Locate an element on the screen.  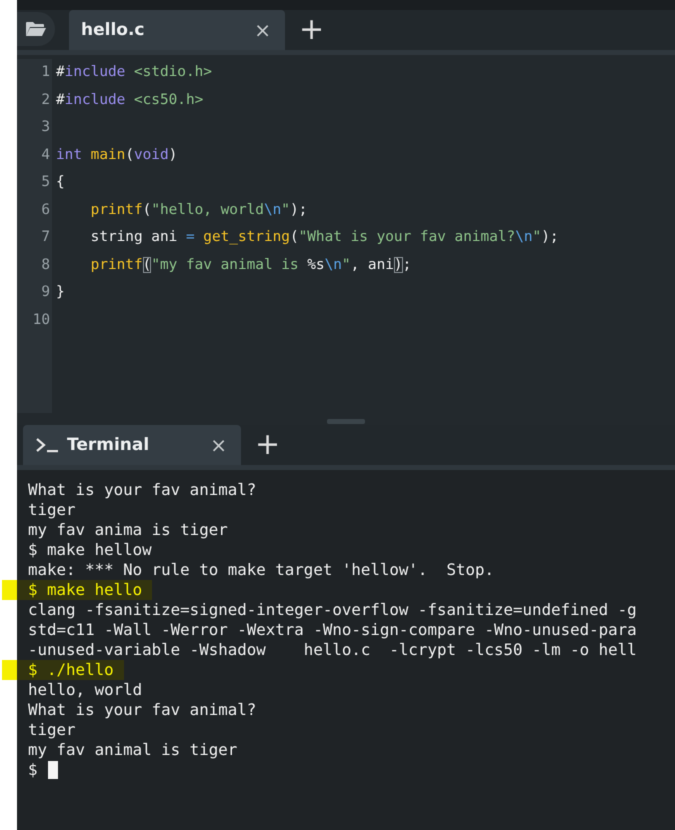
line-number: 1 is located at coordinates (45, 72).